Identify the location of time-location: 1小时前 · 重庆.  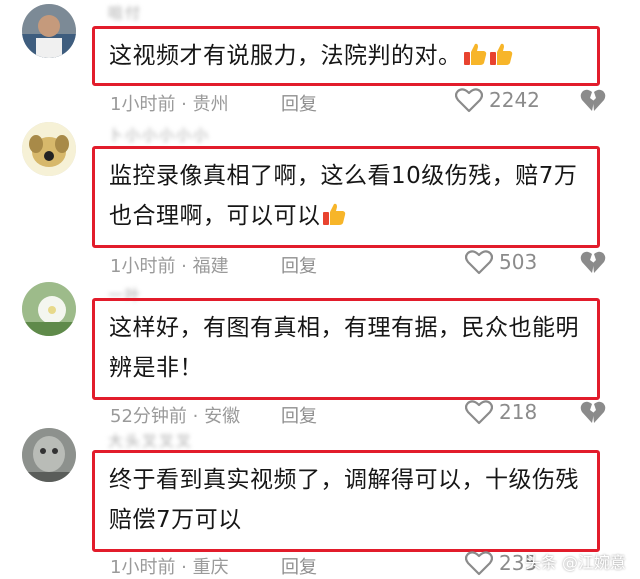
(169, 567).